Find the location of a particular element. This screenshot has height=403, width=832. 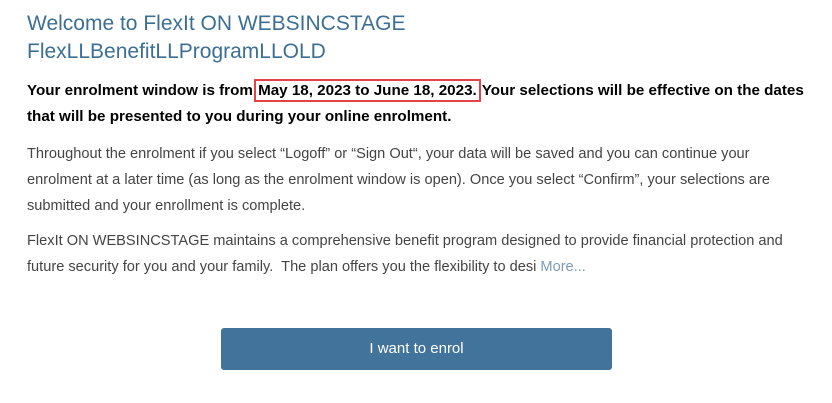

page-title-line1: Welcome to FlexIt ON WEBSINCSTAGE is located at coordinates (216, 23).